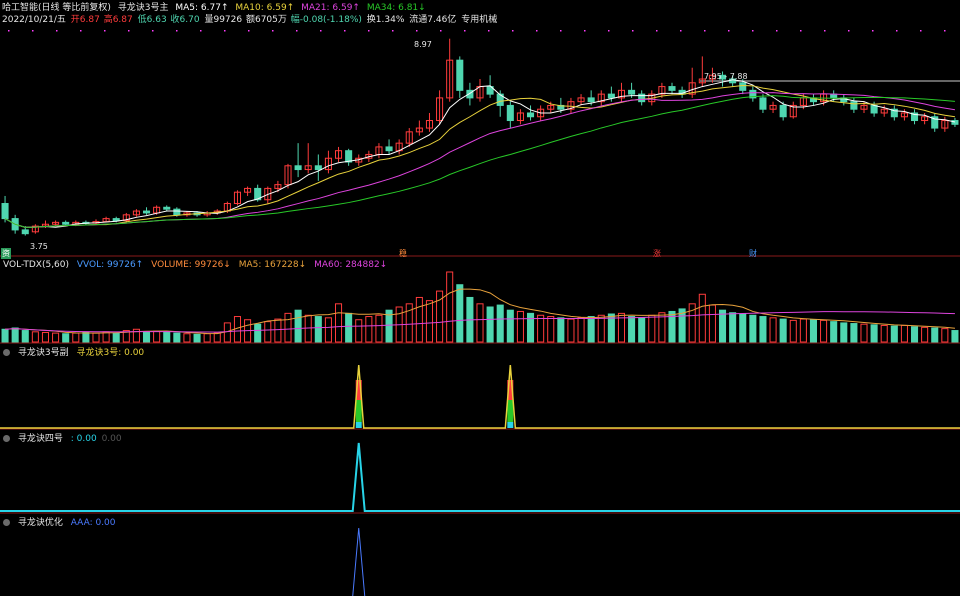 The height and width of the screenshot is (596, 960). What do you see at coordinates (40, 439) in the screenshot?
I see `panel4-name: 寻龙诀四号` at bounding box center [40, 439].